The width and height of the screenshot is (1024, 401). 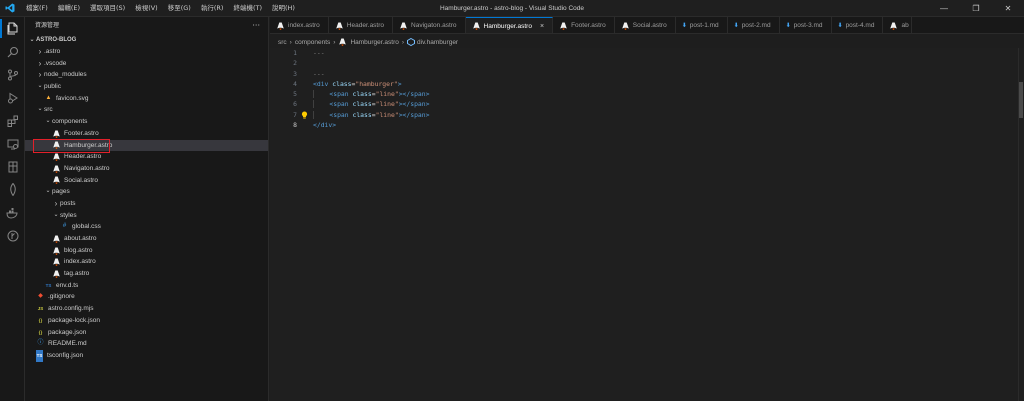 What do you see at coordinates (295, 114) in the screenshot?
I see `line-number: 7` at bounding box center [295, 114].